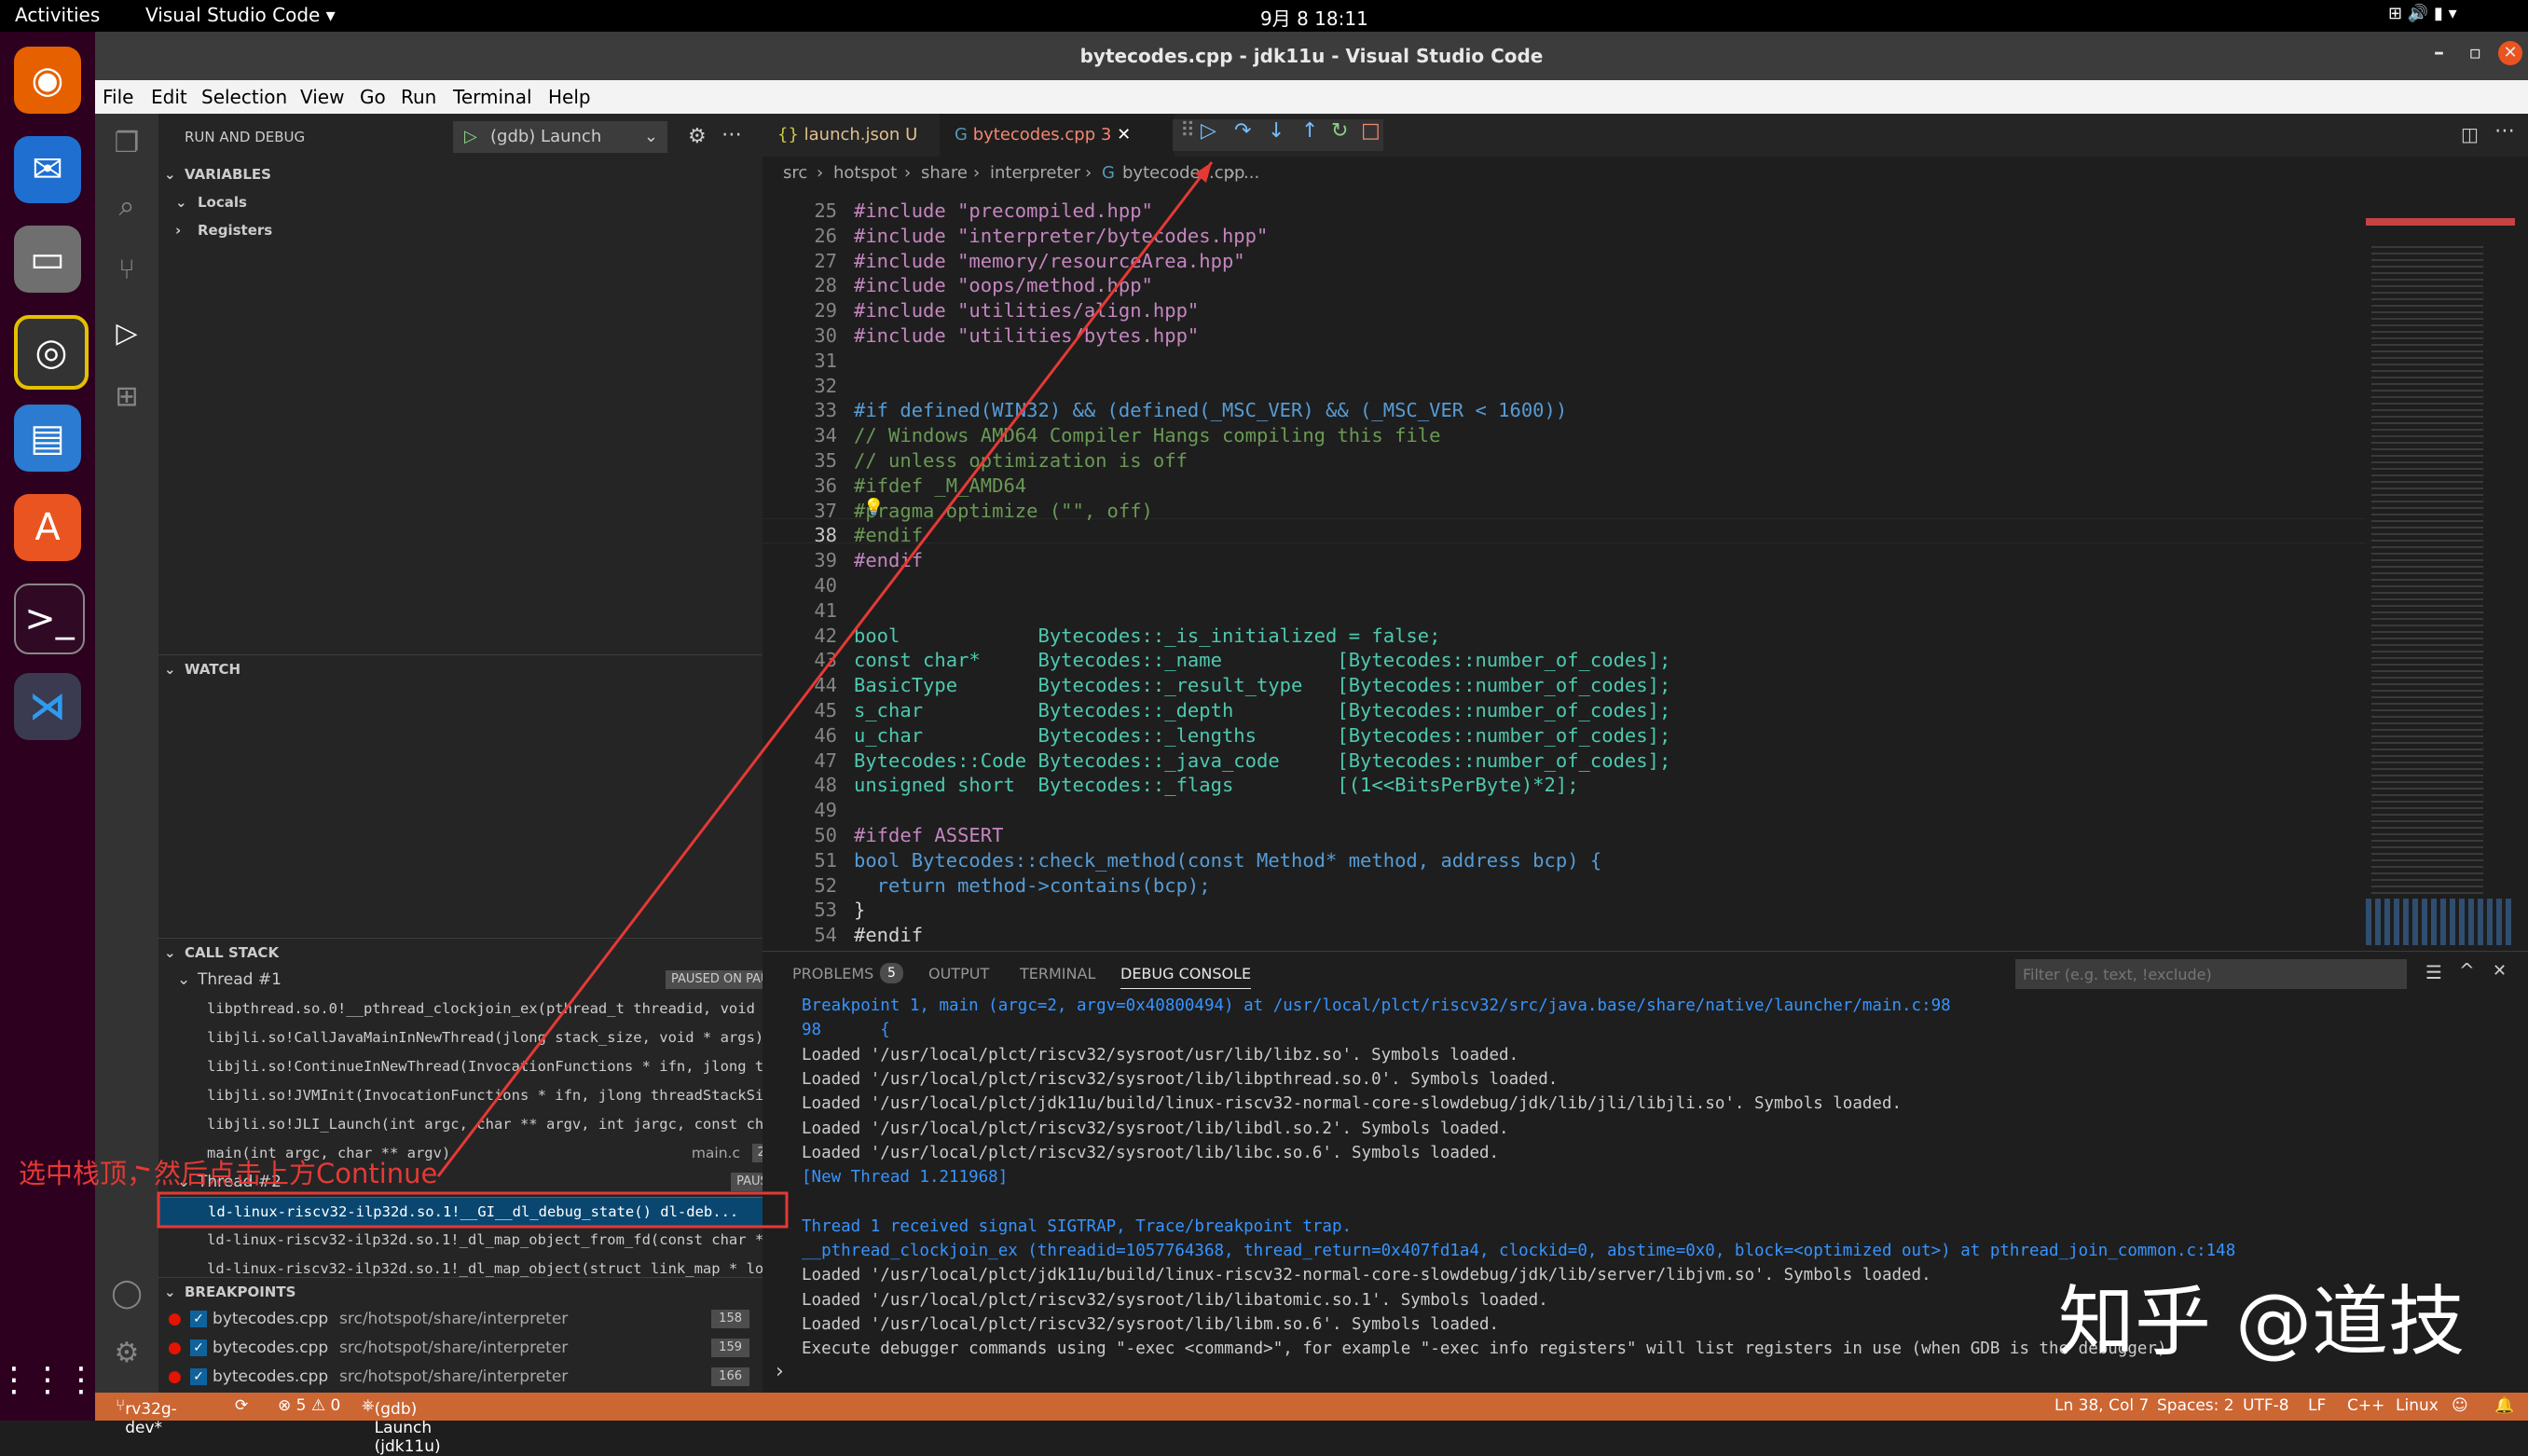 This screenshot has height=1456, width=2528. Describe the element at coordinates (795, 173) in the screenshot. I see `breadcrumb-item: src` at that location.